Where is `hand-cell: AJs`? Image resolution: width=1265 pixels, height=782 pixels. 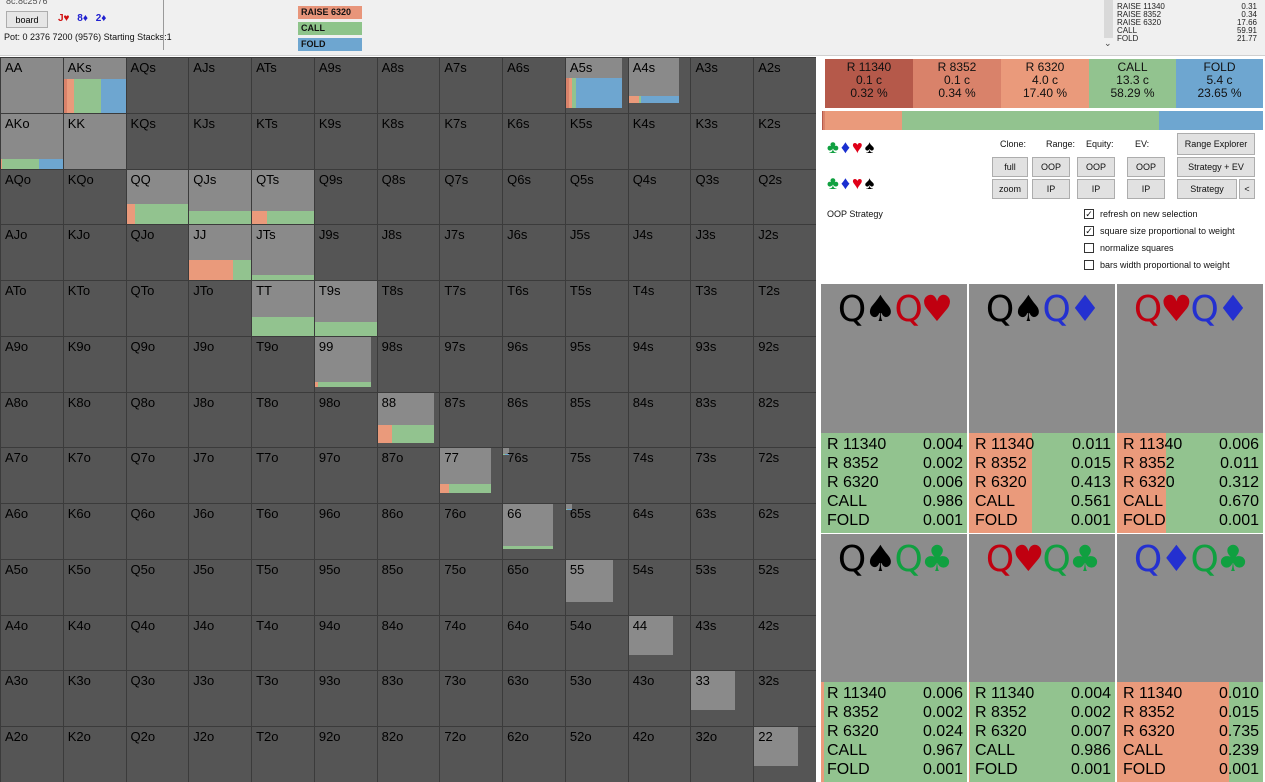
hand-cell: AJs is located at coordinates (220, 85).